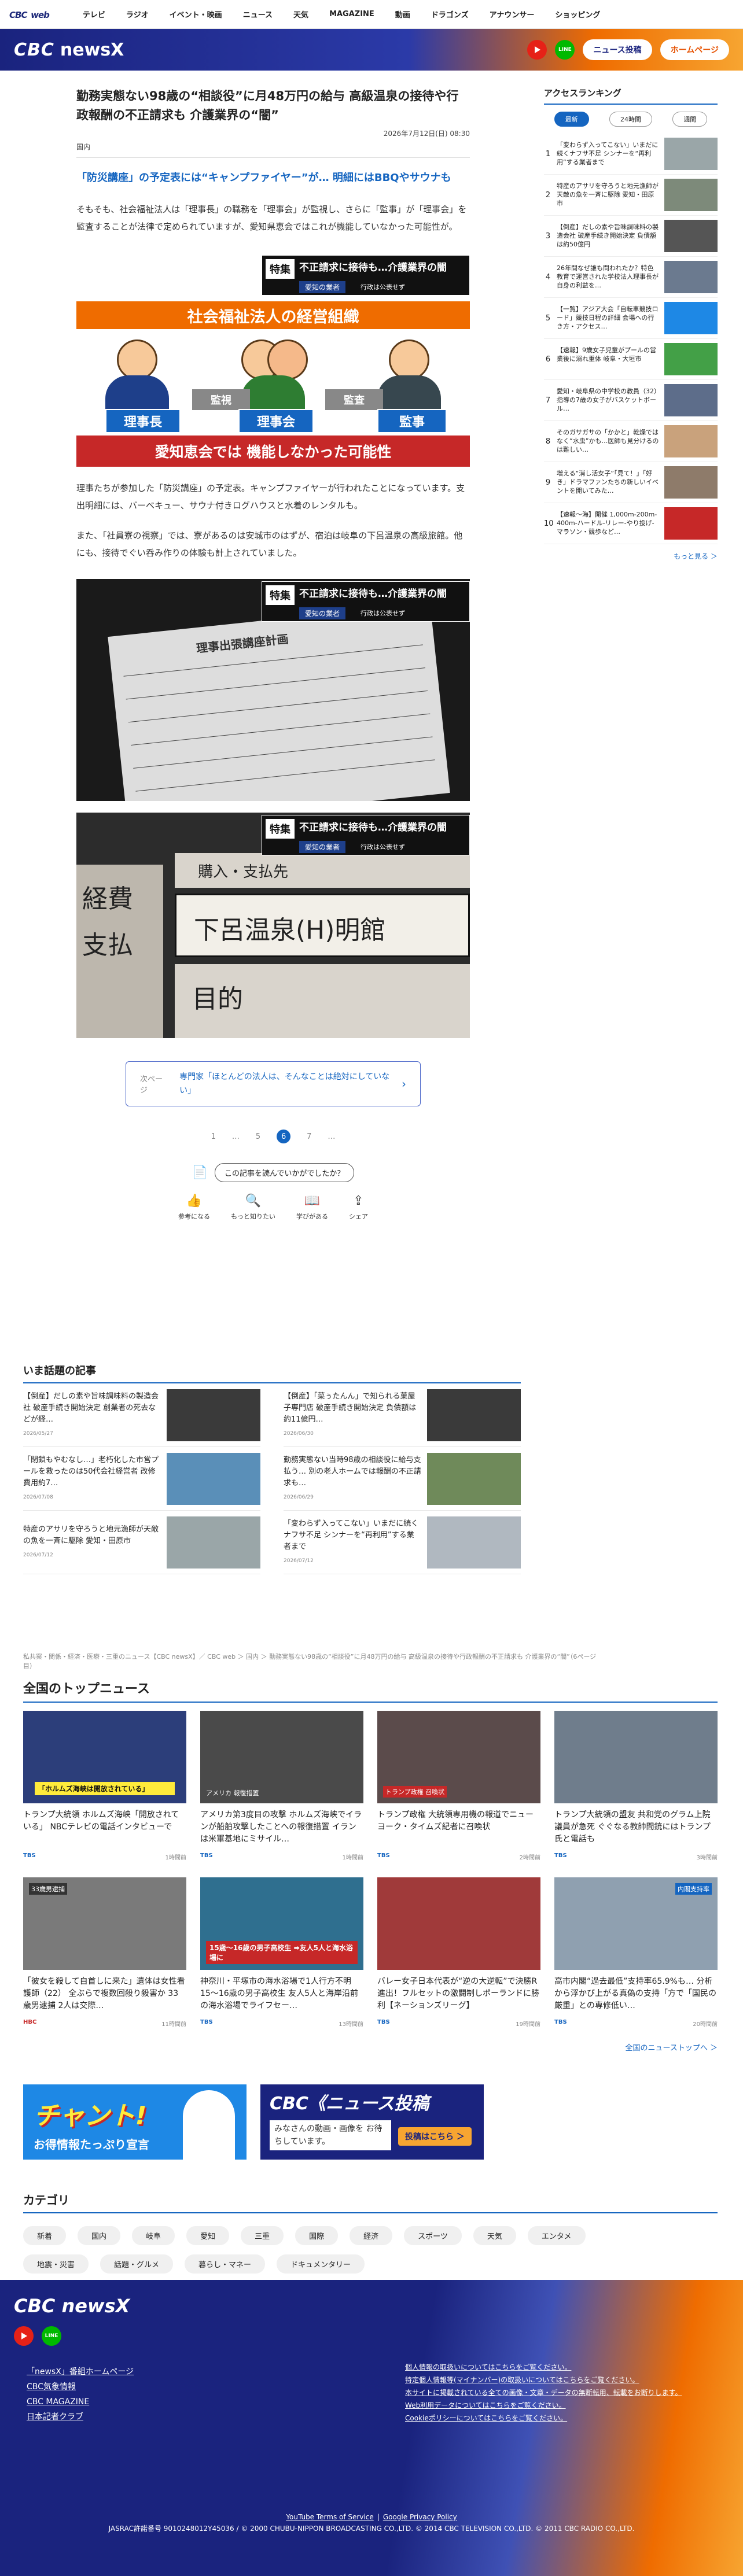 This screenshot has height=2576, width=743. I want to click on next-page-link: 次ページ 専門家「ほとんどの法人は、そんなことは絶対にしていない」 ›, so click(273, 1083).